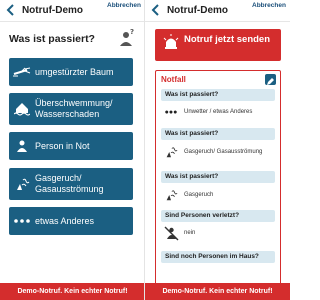  I want to click on send-label: Notruf jetzt senden, so click(227, 39).